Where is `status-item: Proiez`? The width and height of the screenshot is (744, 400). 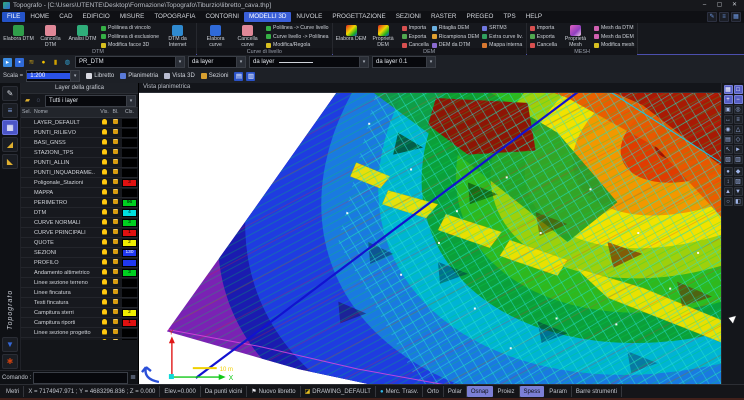 status-item: Proiez is located at coordinates (507, 391).